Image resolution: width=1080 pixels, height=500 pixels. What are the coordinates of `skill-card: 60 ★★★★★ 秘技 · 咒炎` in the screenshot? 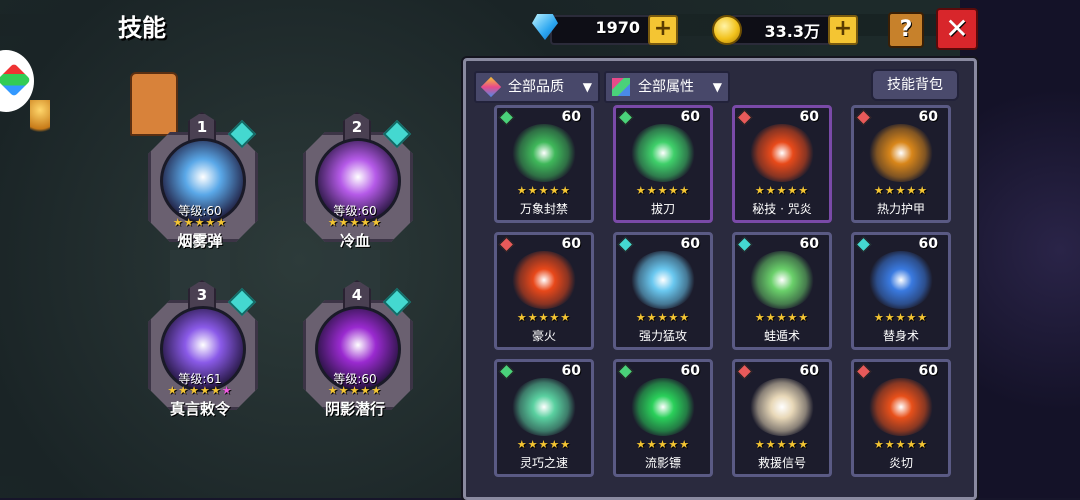 It's located at (782, 164).